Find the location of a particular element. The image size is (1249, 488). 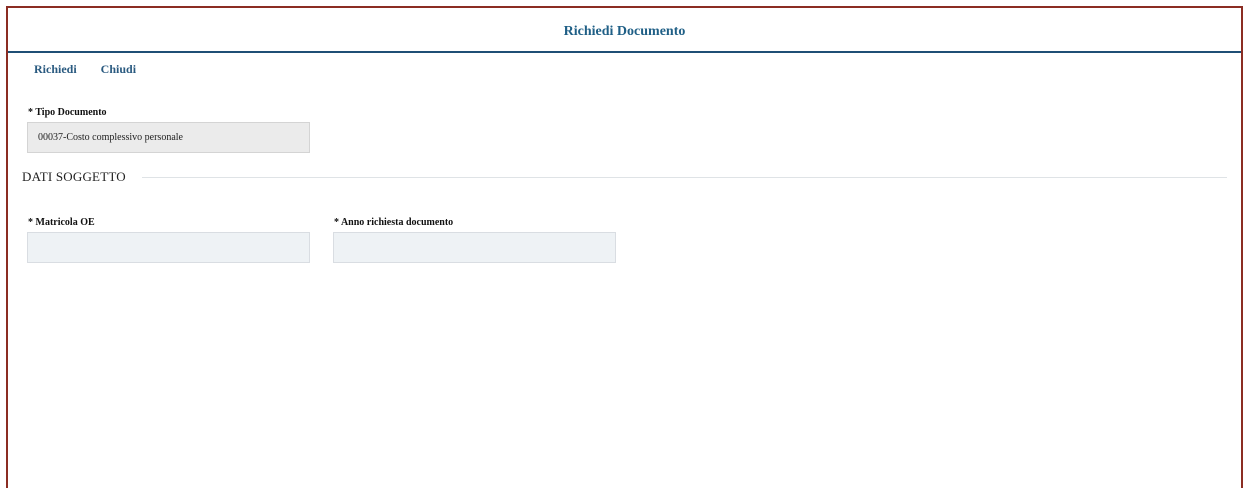

close-button: Chiudi is located at coordinates (118, 71).